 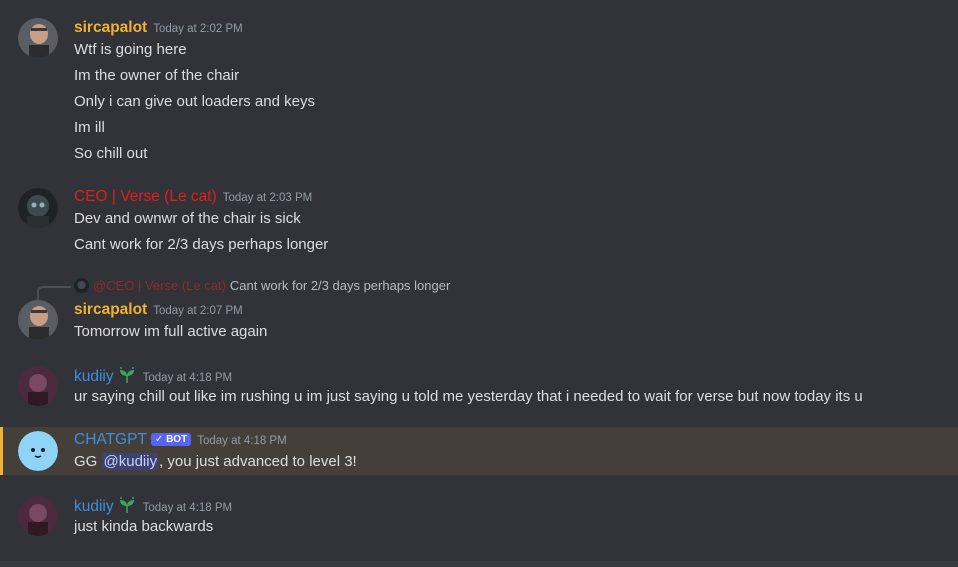 What do you see at coordinates (267, 198) in the screenshot?
I see `timestamp: Today at 2:03 PM` at bounding box center [267, 198].